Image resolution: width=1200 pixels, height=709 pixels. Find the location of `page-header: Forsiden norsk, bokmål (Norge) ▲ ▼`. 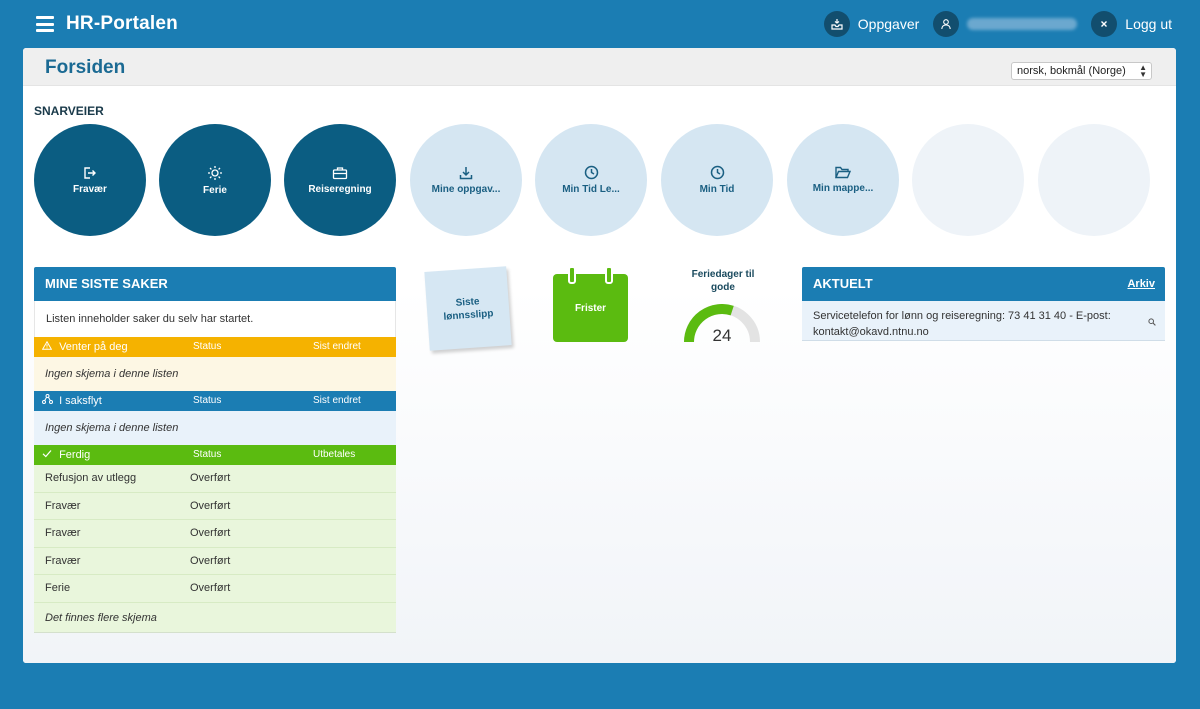

page-header: Forsiden norsk, bokmål (Norge) ▲ ▼ is located at coordinates (599, 67).